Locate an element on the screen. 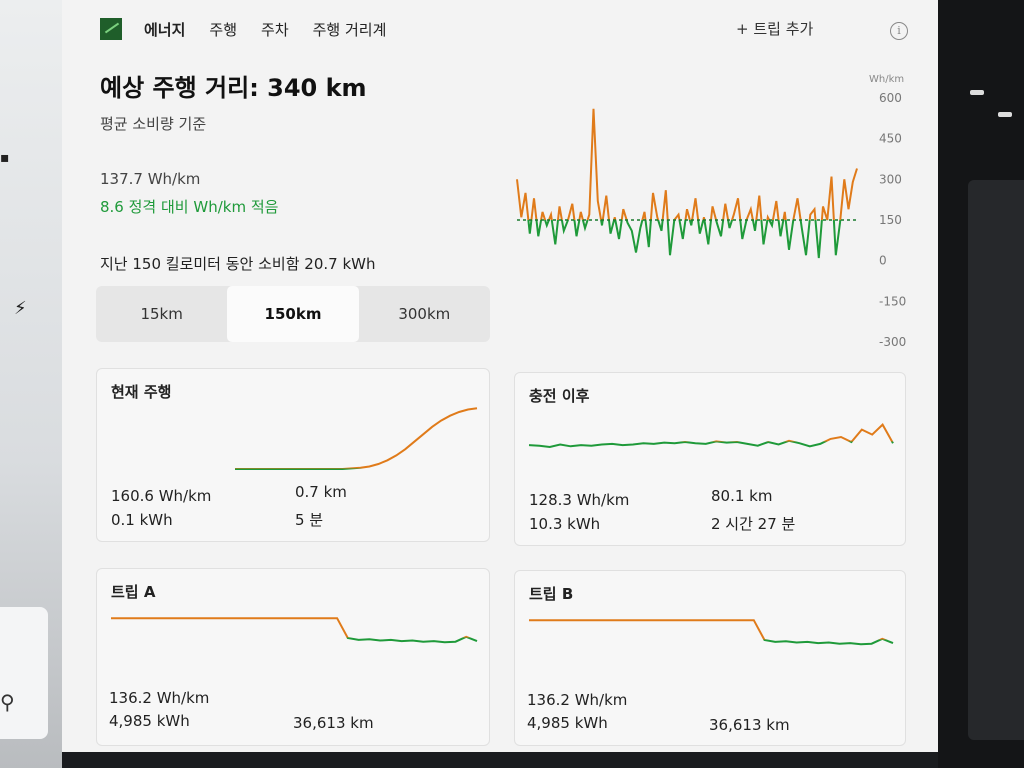 The image size is (1024, 768). energy-used: 10.3 kWh is located at coordinates (565, 524).